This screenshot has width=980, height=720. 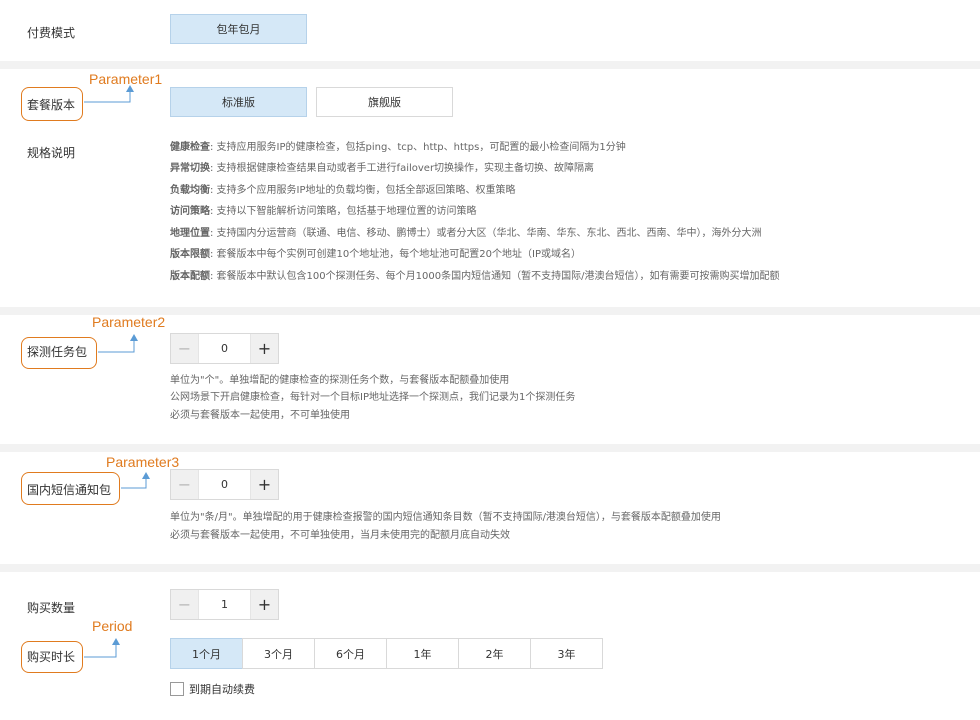 I want to click on auto-renew-row: 到期自动续费, so click(x=212, y=689).